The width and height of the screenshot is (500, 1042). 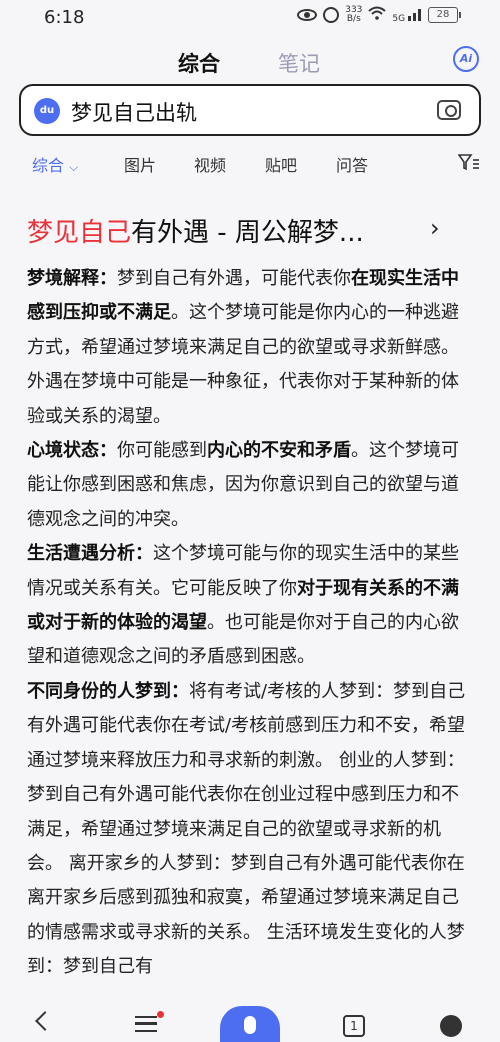 I want to click on bottom-nav: 1, so click(x=250, y=1023).